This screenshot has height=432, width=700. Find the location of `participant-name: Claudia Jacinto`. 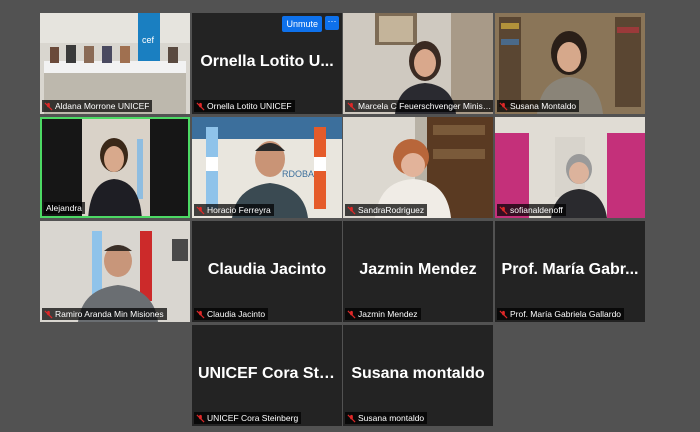

participant-name: Claudia Jacinto is located at coordinates (236, 314).